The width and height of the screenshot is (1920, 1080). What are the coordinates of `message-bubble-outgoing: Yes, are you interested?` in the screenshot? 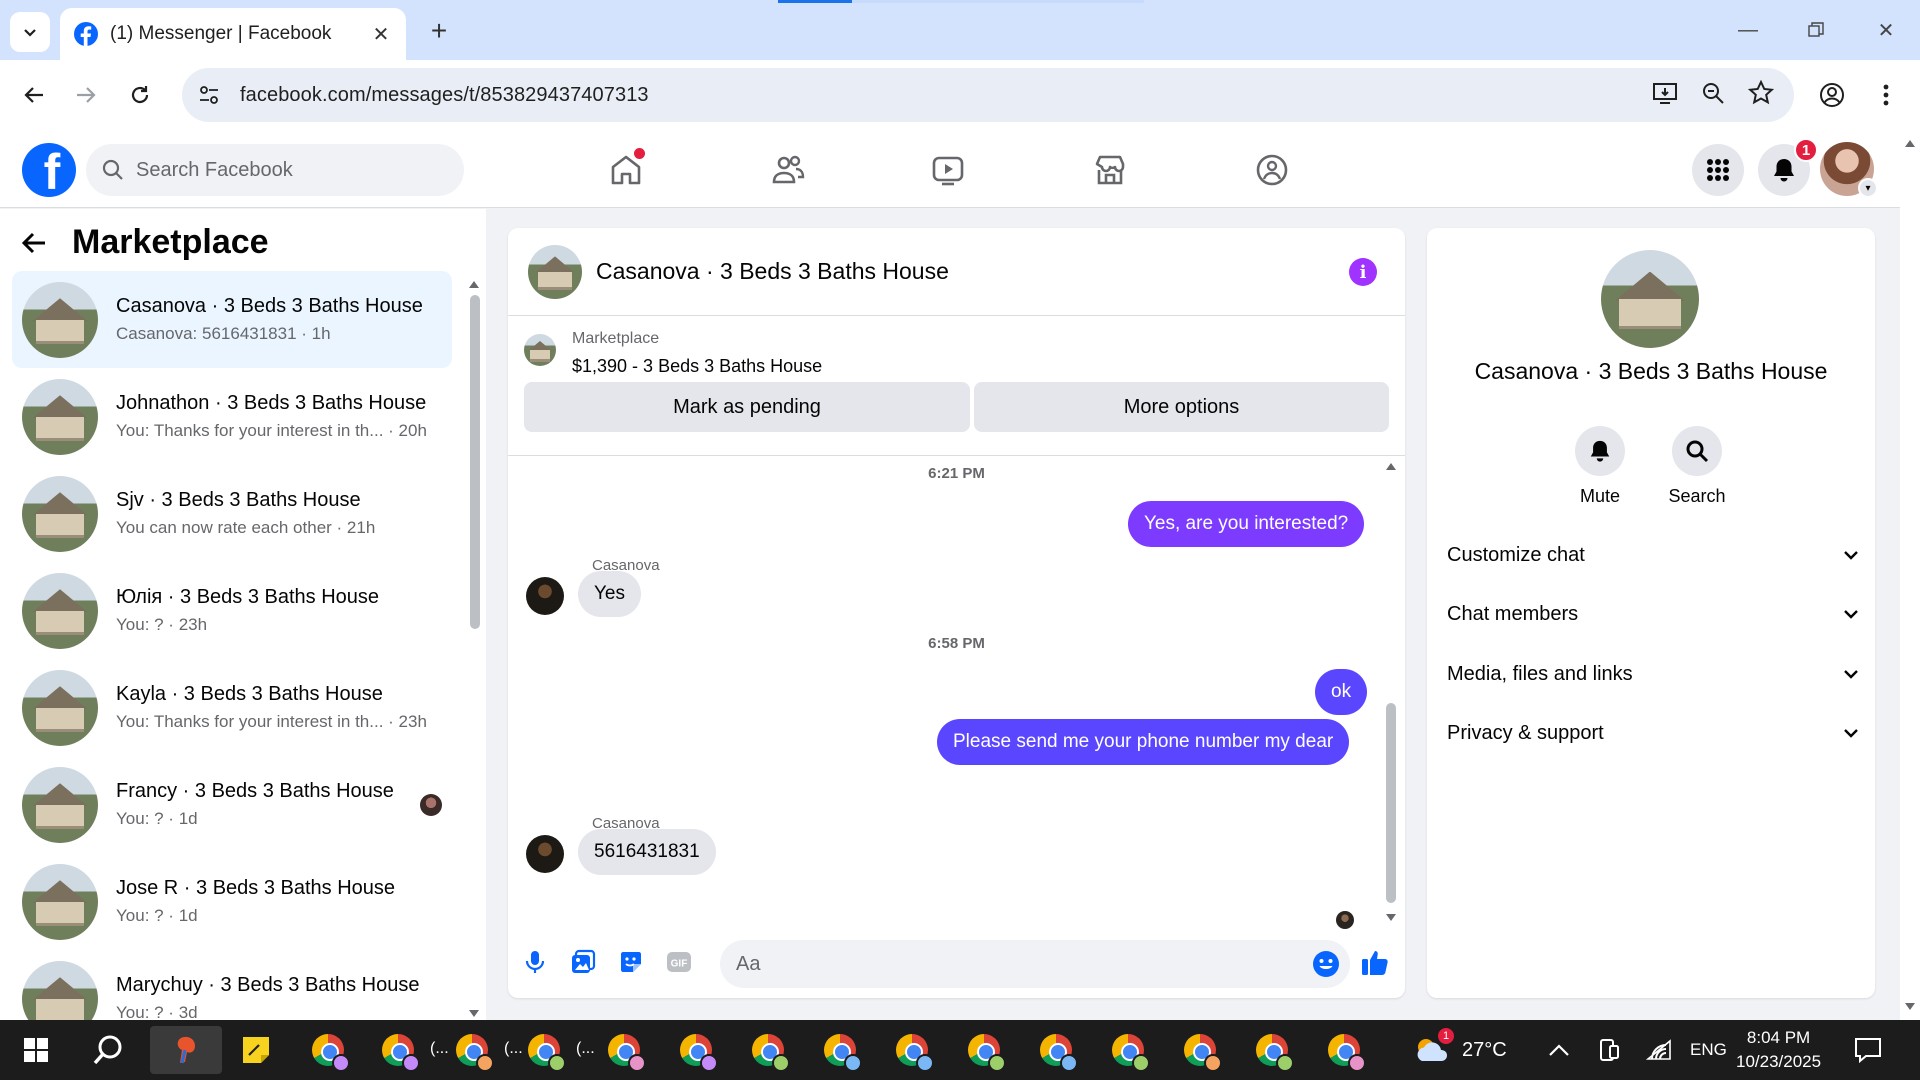 It's located at (1246, 524).